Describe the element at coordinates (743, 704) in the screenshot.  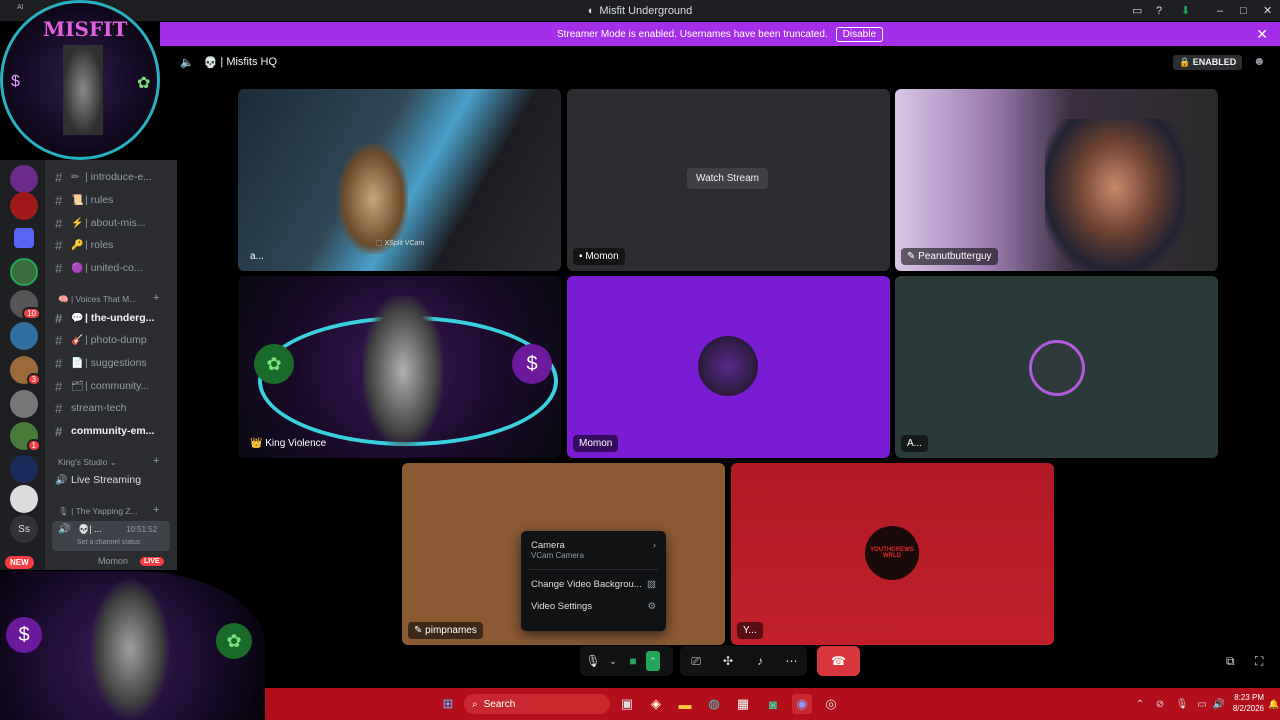
I see `store-icon: ▦` at that location.